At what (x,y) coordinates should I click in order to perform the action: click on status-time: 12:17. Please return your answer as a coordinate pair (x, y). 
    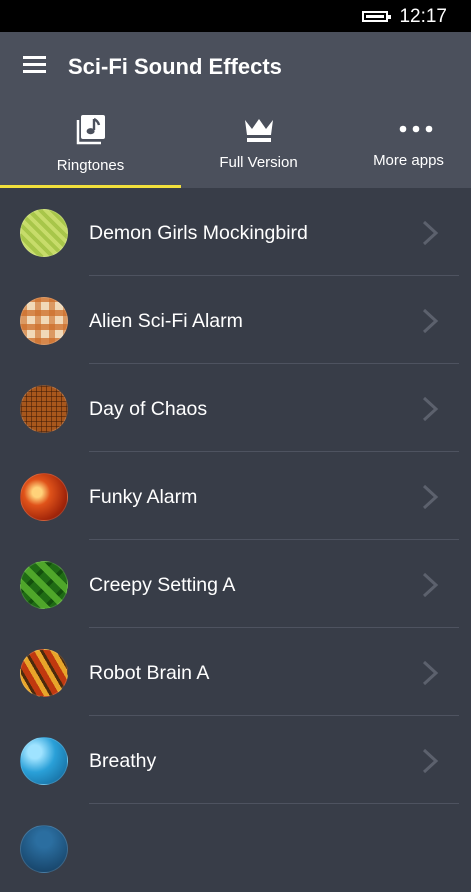
    Looking at the image, I should click on (423, 16).